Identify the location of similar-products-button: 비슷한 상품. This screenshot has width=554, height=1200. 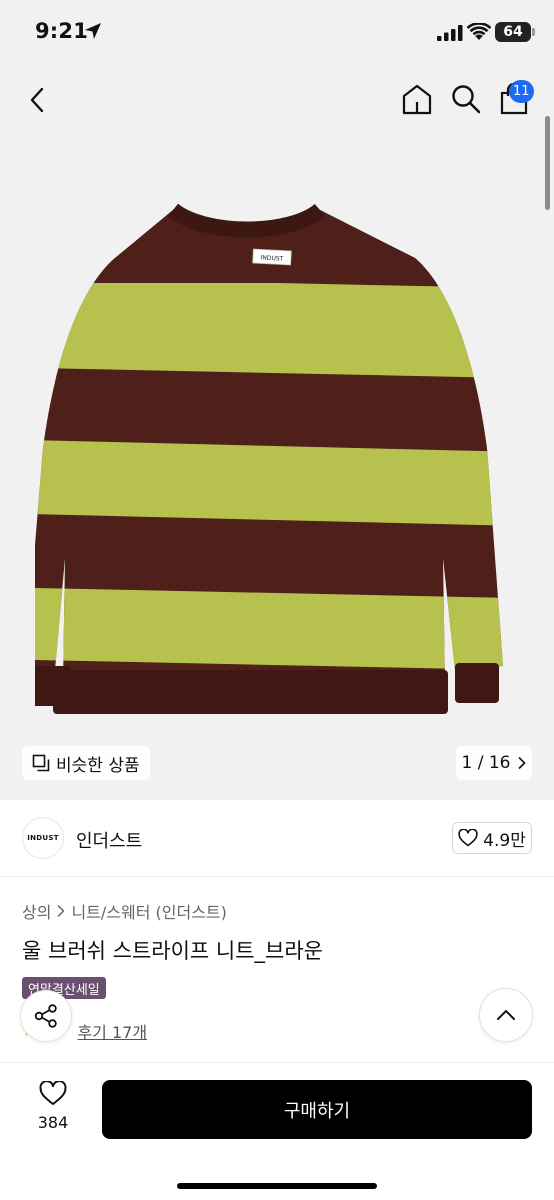
(86, 763).